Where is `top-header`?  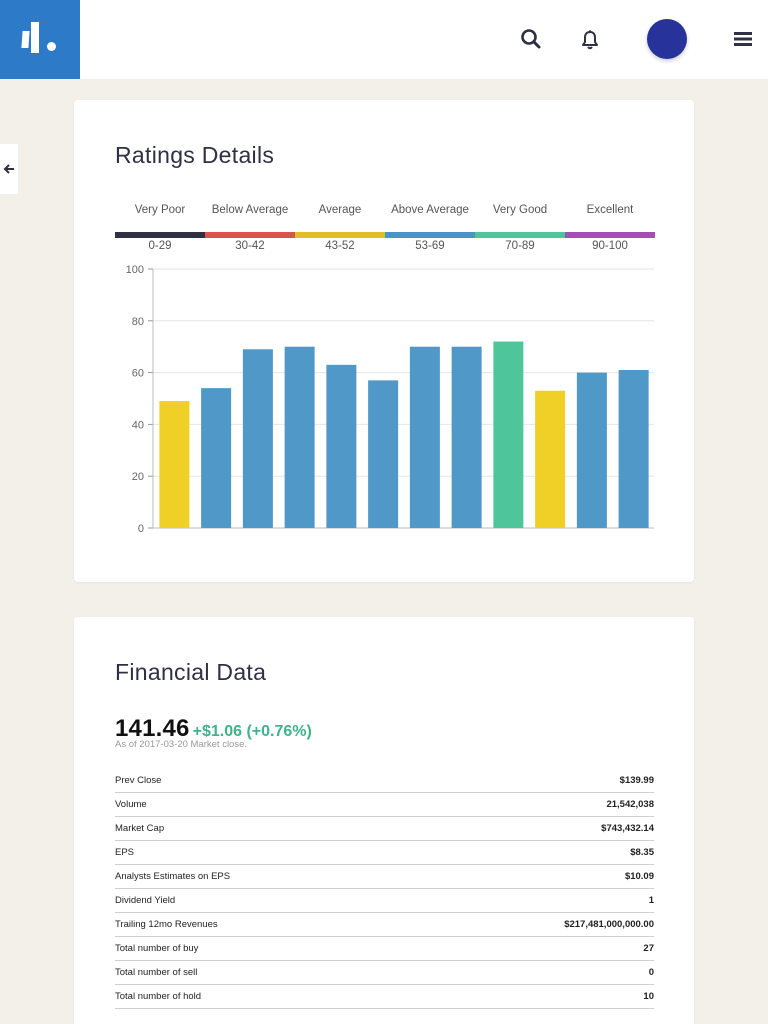
top-header is located at coordinates (384, 39).